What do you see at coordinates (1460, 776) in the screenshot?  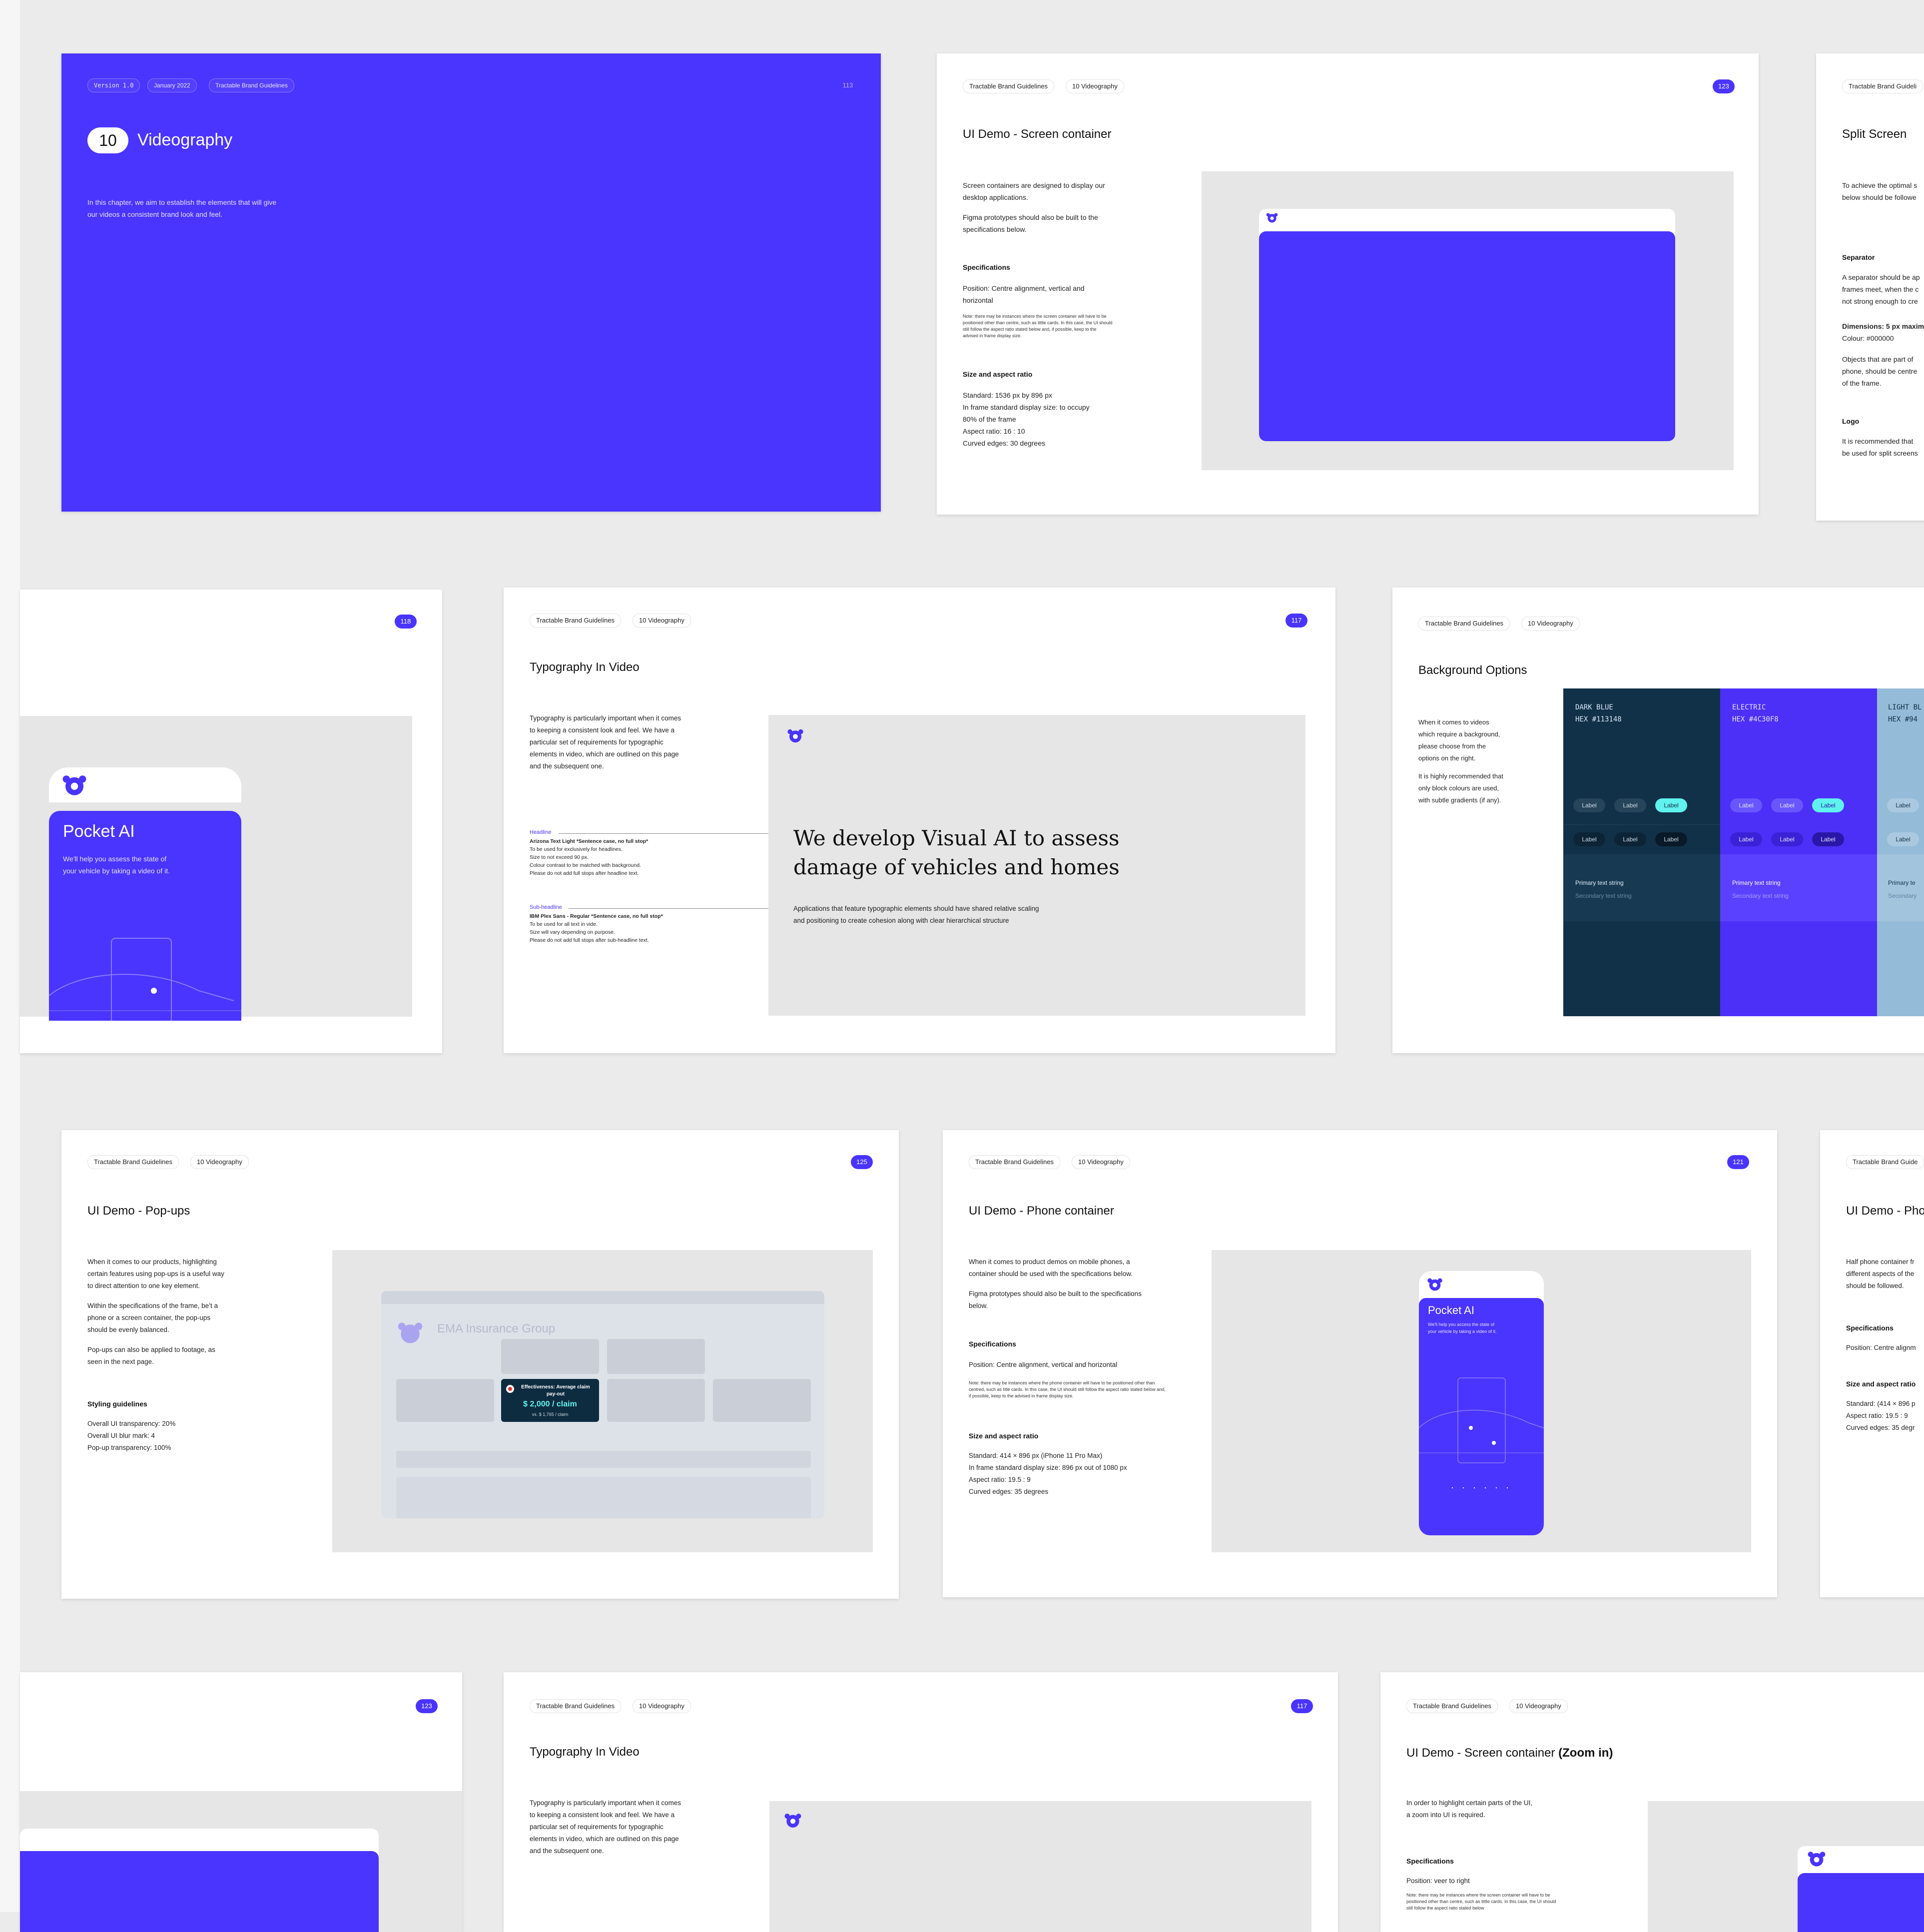 I see `text-line: It is highly recommended that` at bounding box center [1460, 776].